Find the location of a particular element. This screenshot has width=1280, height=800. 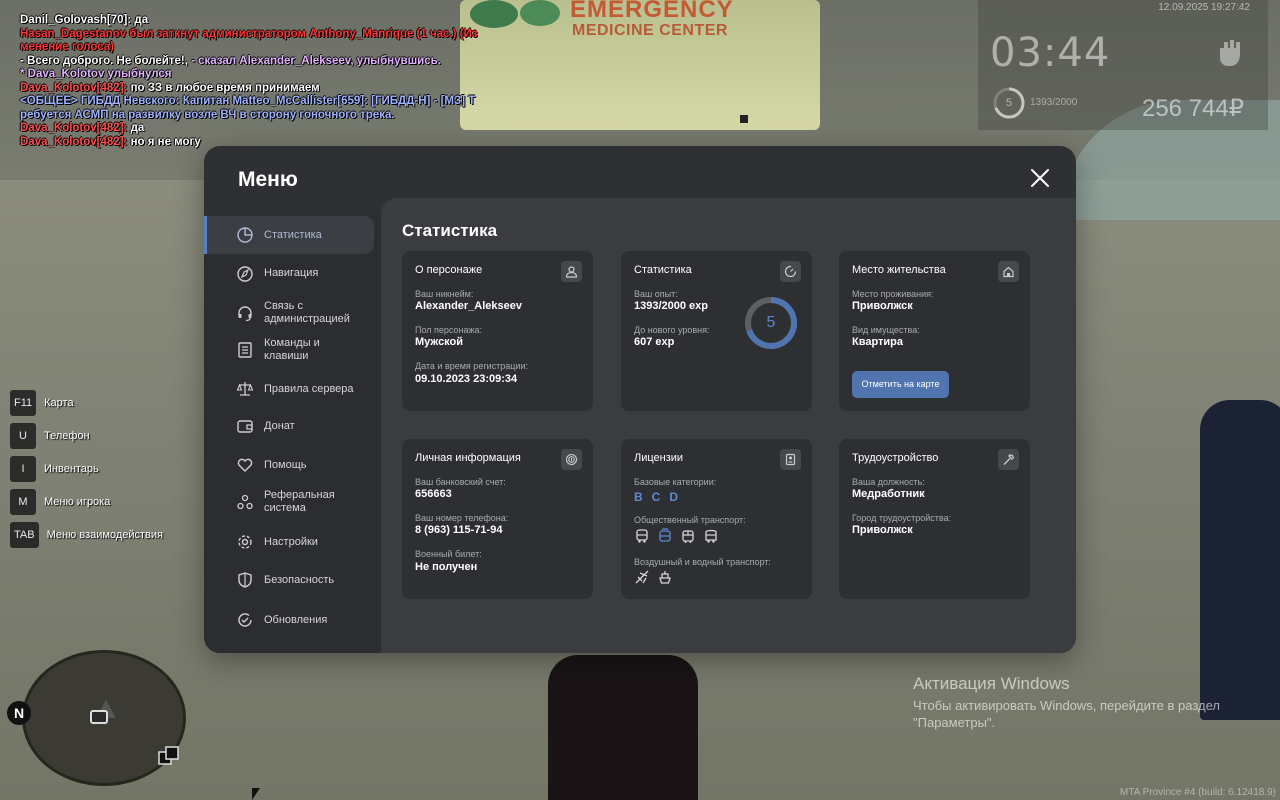

exp-value: 1393/2000 exp is located at coordinates (671, 306).